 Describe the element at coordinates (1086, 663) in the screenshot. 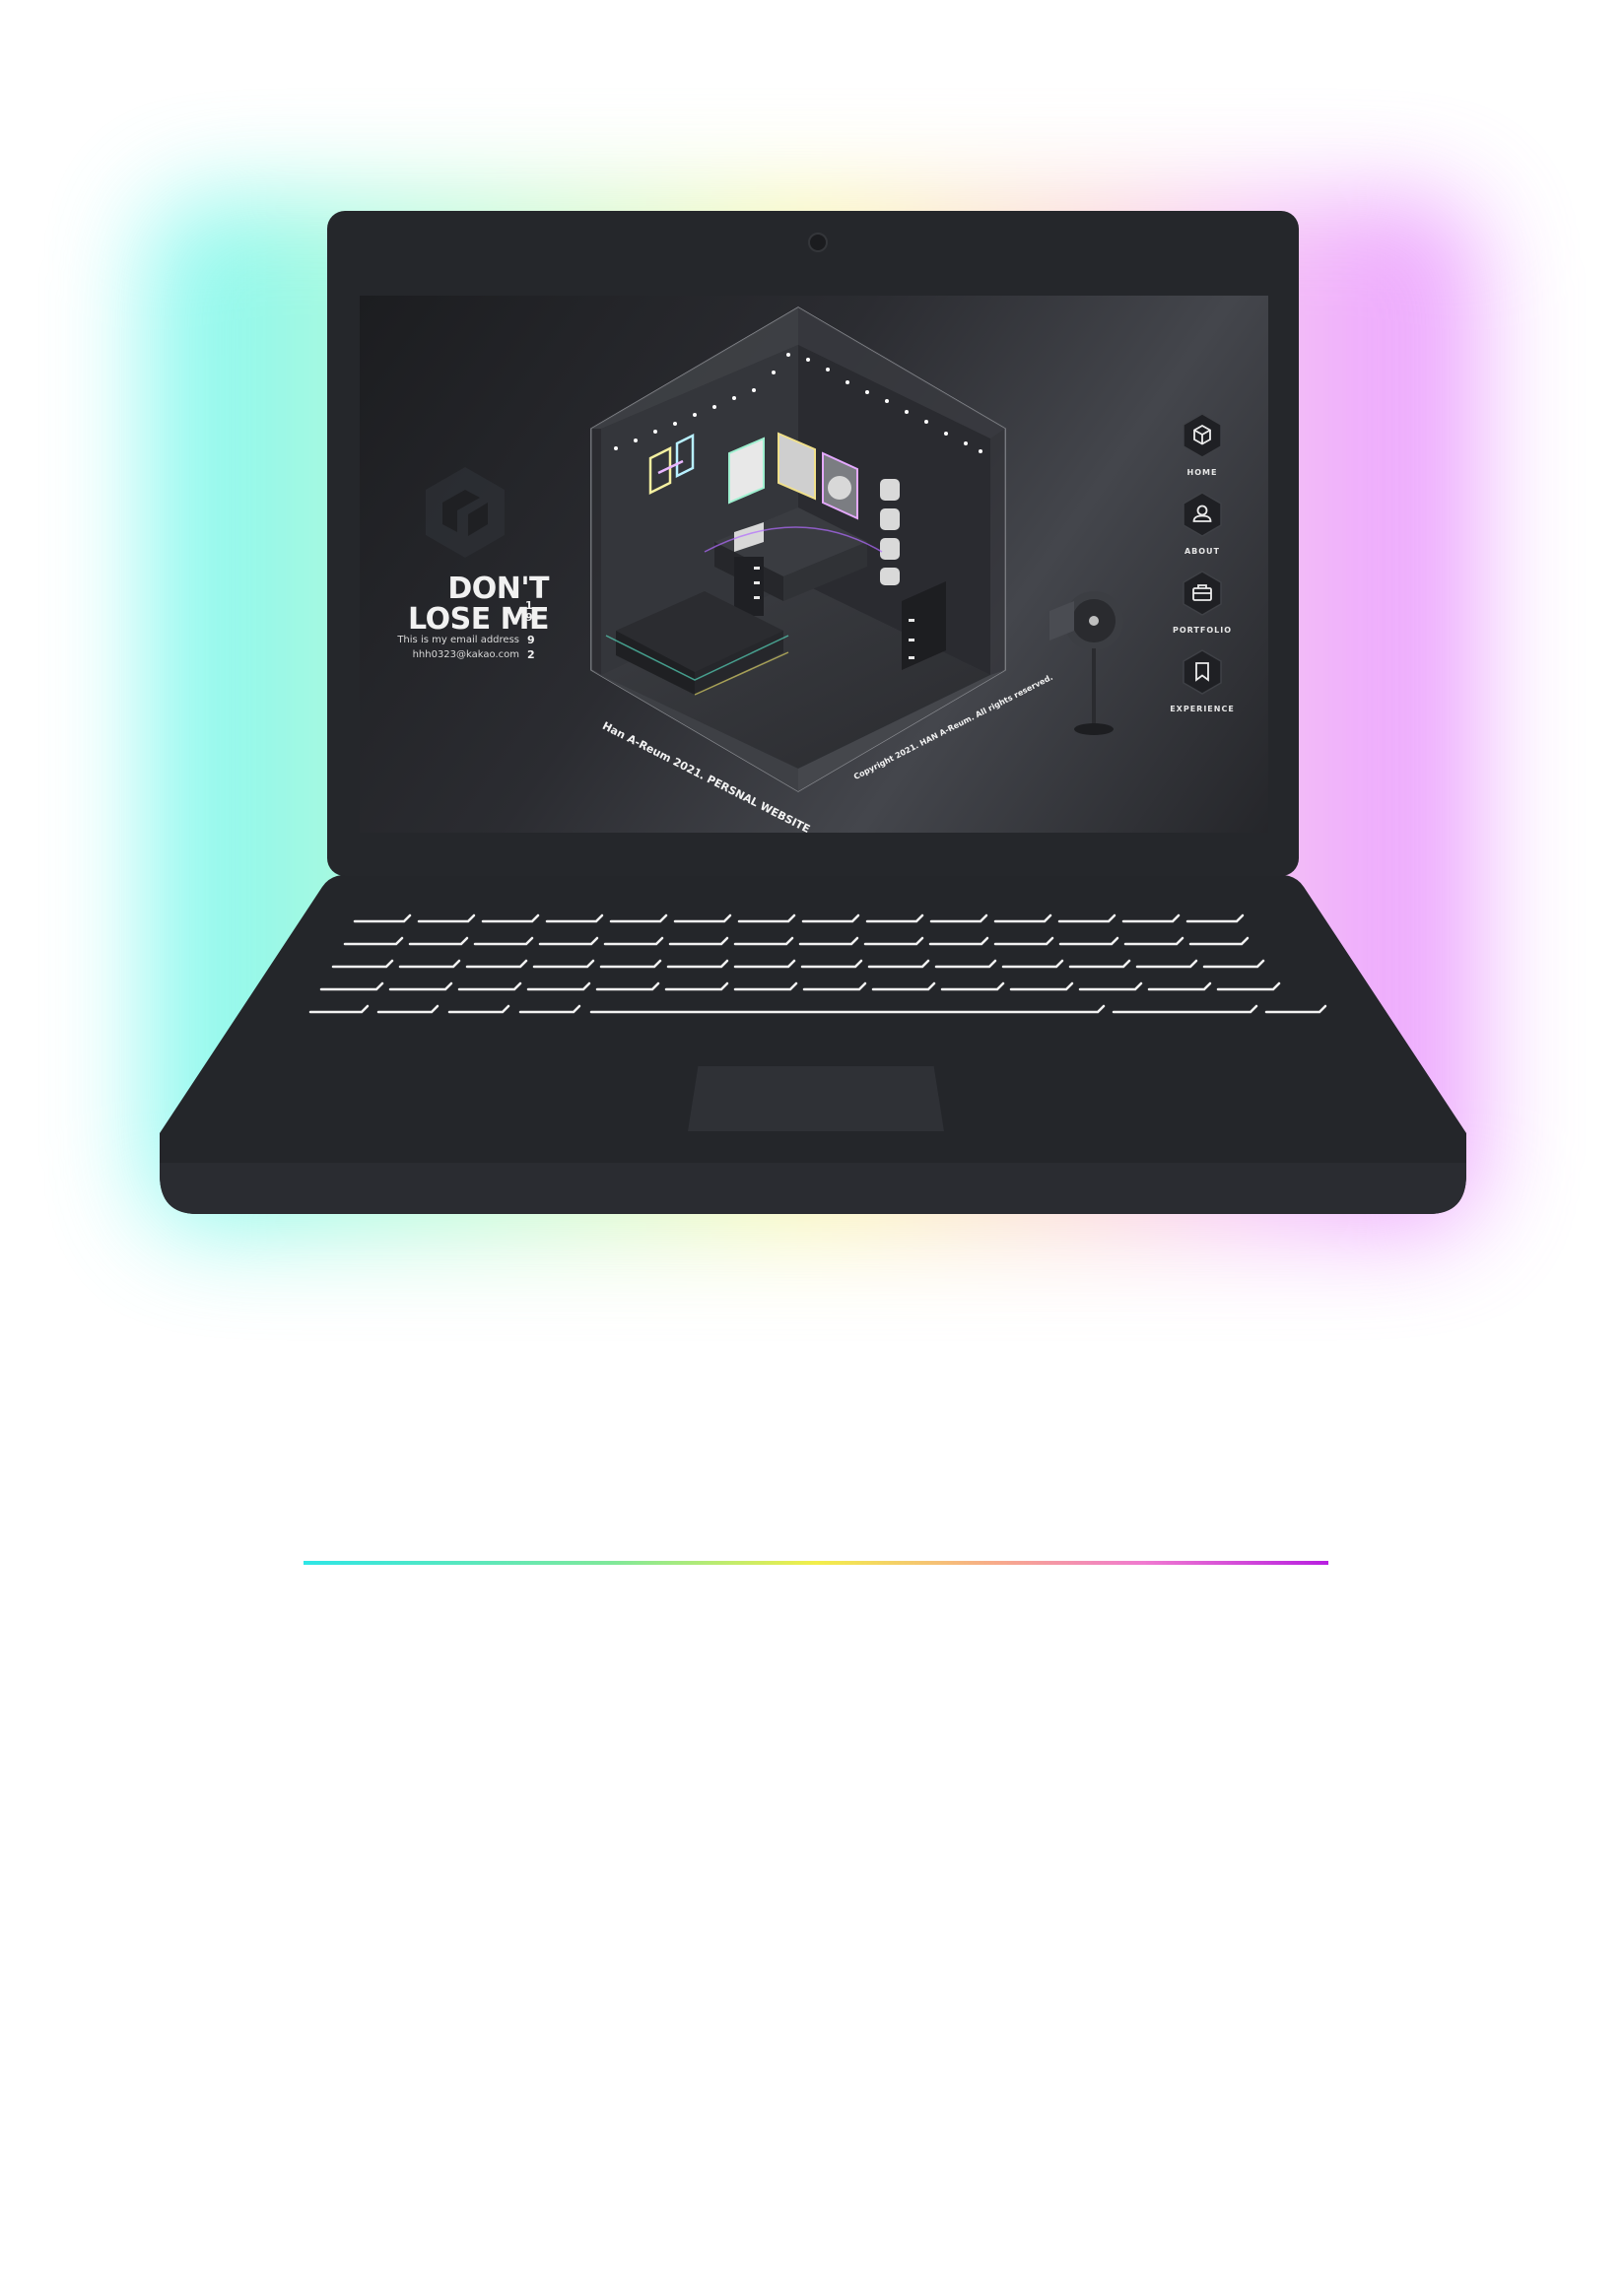

I see `standing-fan` at that location.